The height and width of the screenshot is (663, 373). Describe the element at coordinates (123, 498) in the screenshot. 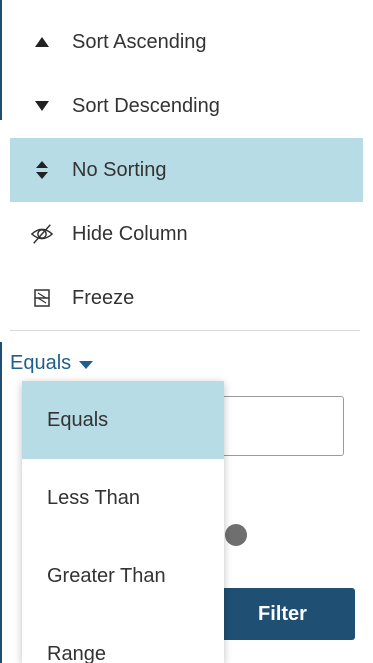

I see `dropdown-option-less-than: Less Than` at that location.